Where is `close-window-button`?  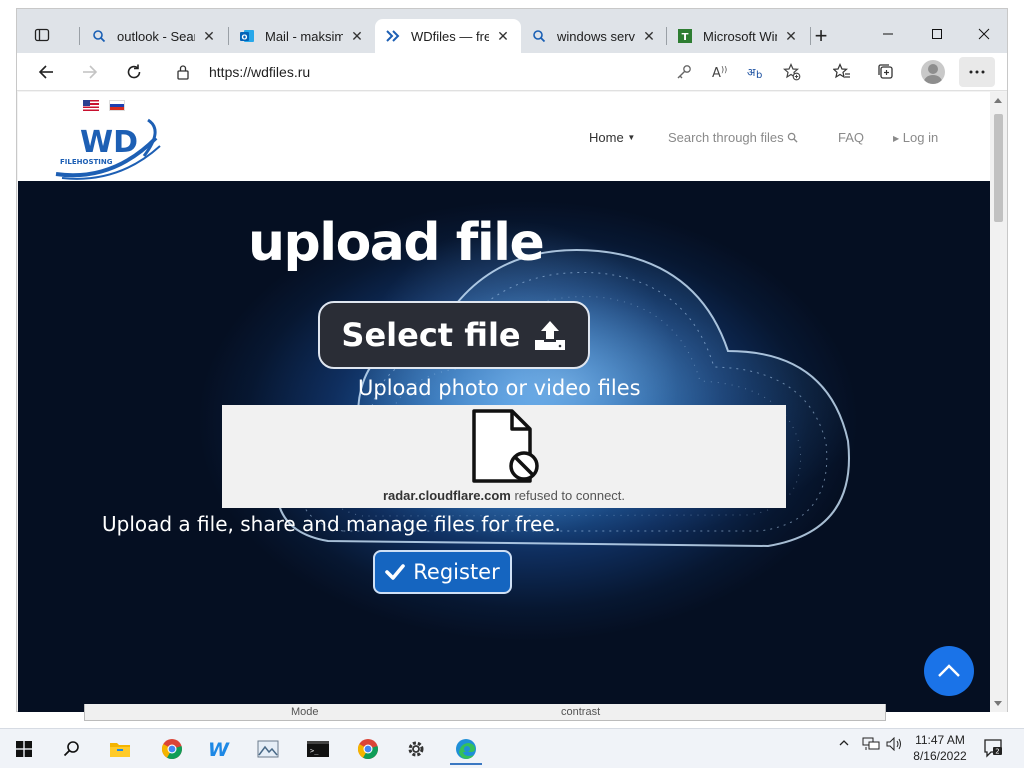 close-window-button is located at coordinates (984, 34).